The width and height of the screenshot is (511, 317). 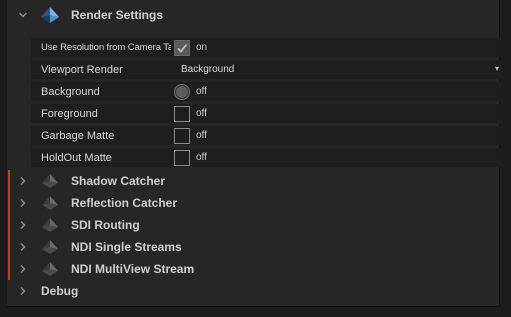 What do you see at coordinates (202, 47) in the screenshot?
I see `state-text: on` at bounding box center [202, 47].